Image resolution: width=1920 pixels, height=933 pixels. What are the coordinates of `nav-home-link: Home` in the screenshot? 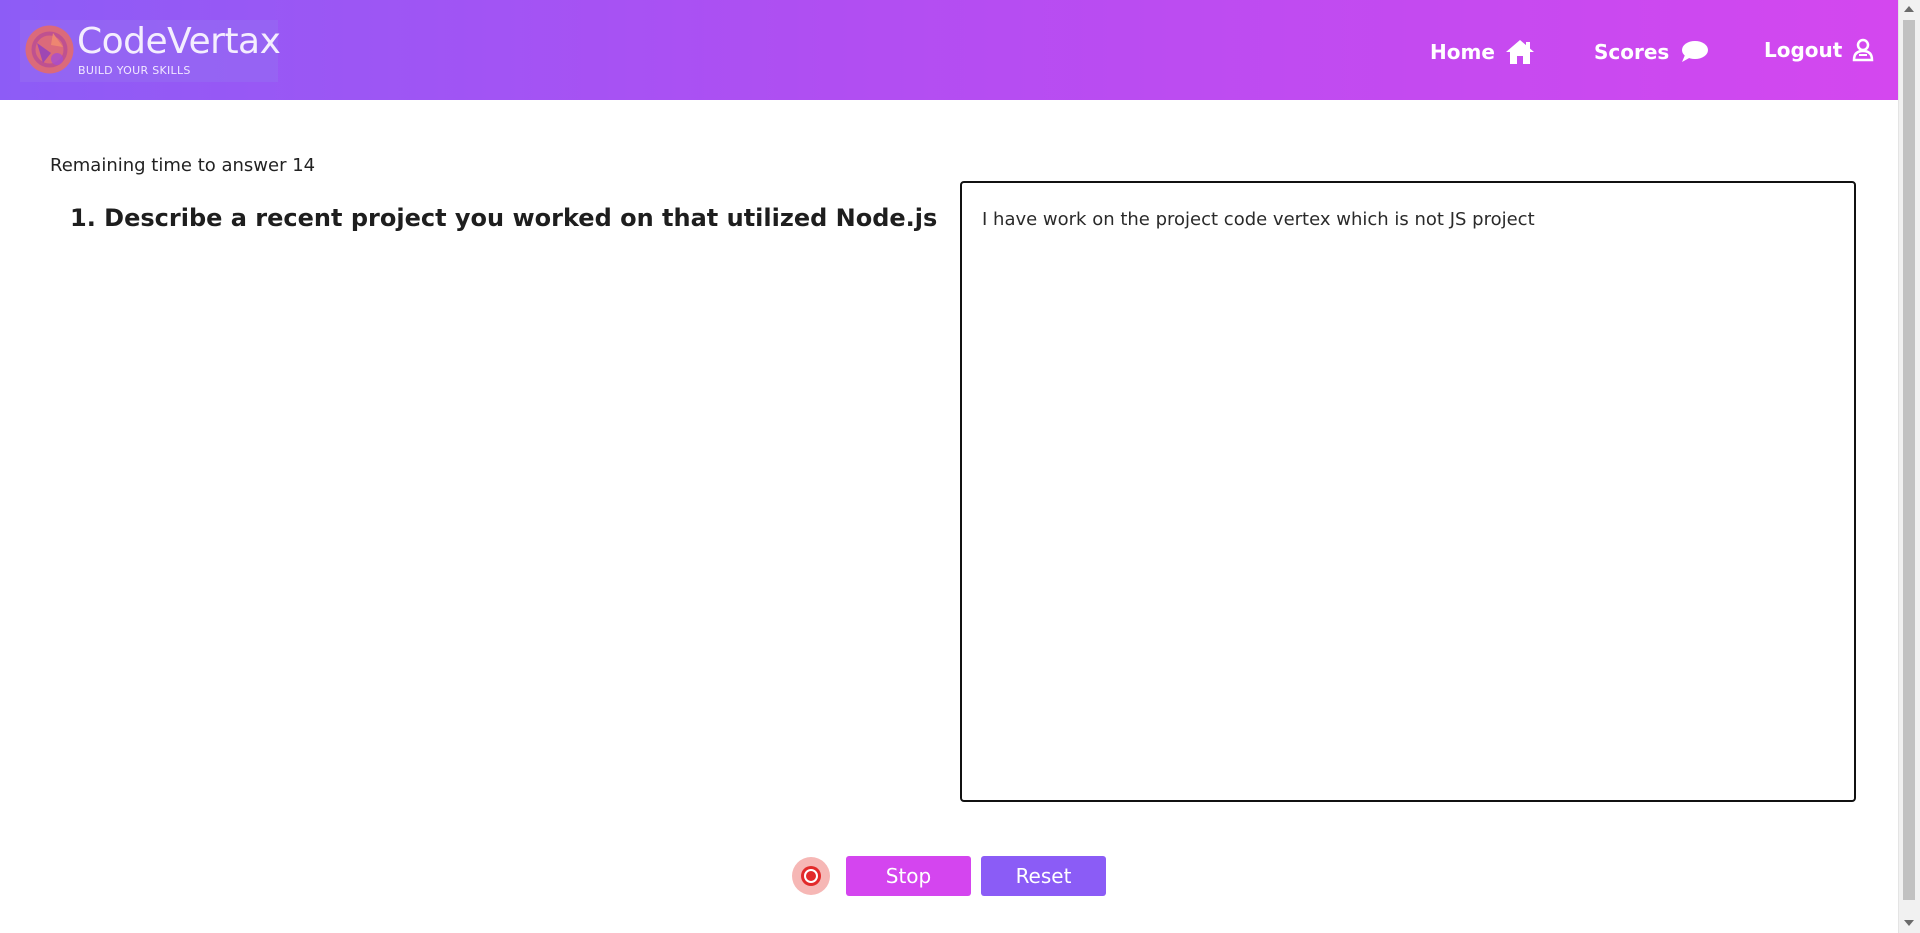 It's located at (1482, 52).